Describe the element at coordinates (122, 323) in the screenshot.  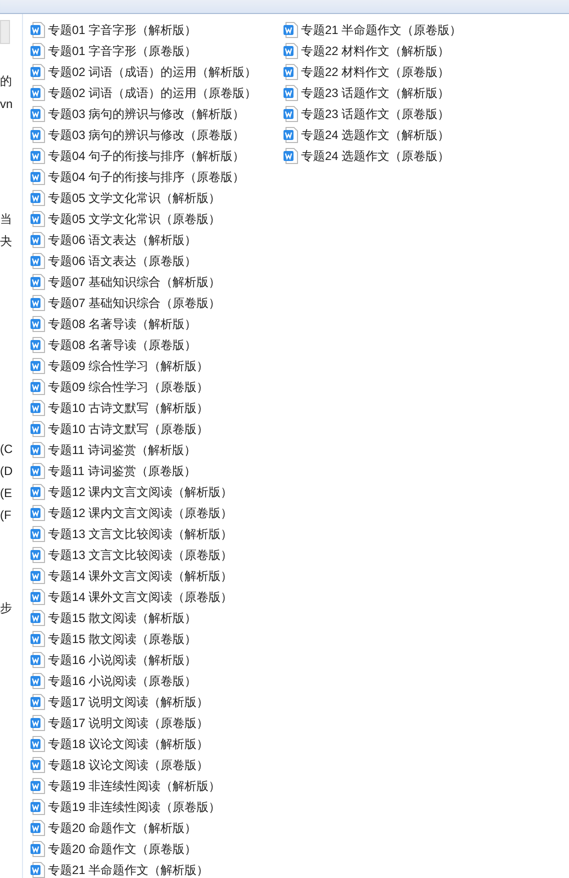
I see `file-name: 专题08 名著导读（解析版）` at that location.